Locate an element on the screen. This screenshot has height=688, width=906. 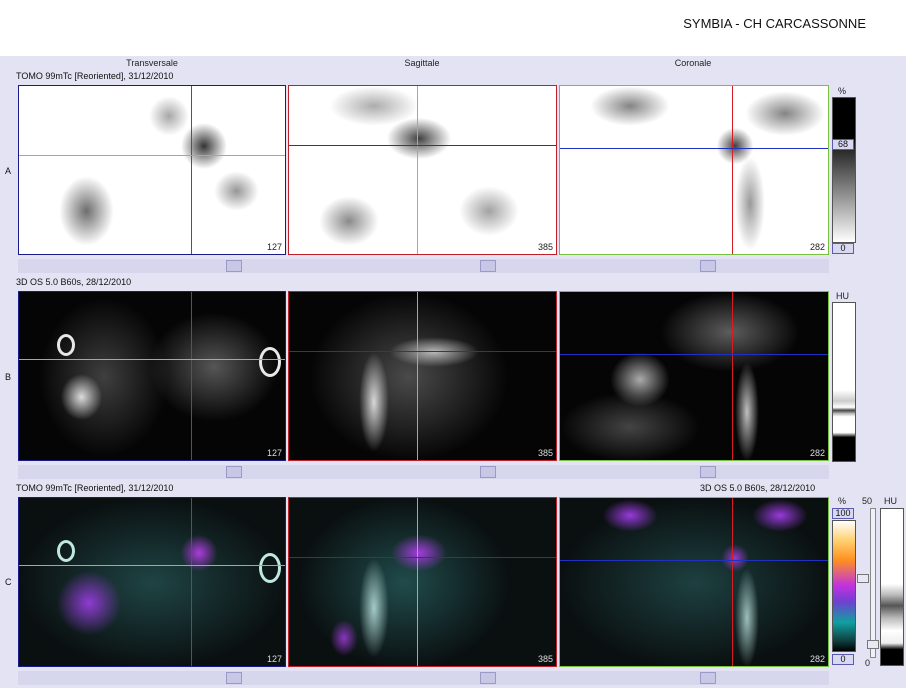
soft-tissue is located at coordinates (730, 332).